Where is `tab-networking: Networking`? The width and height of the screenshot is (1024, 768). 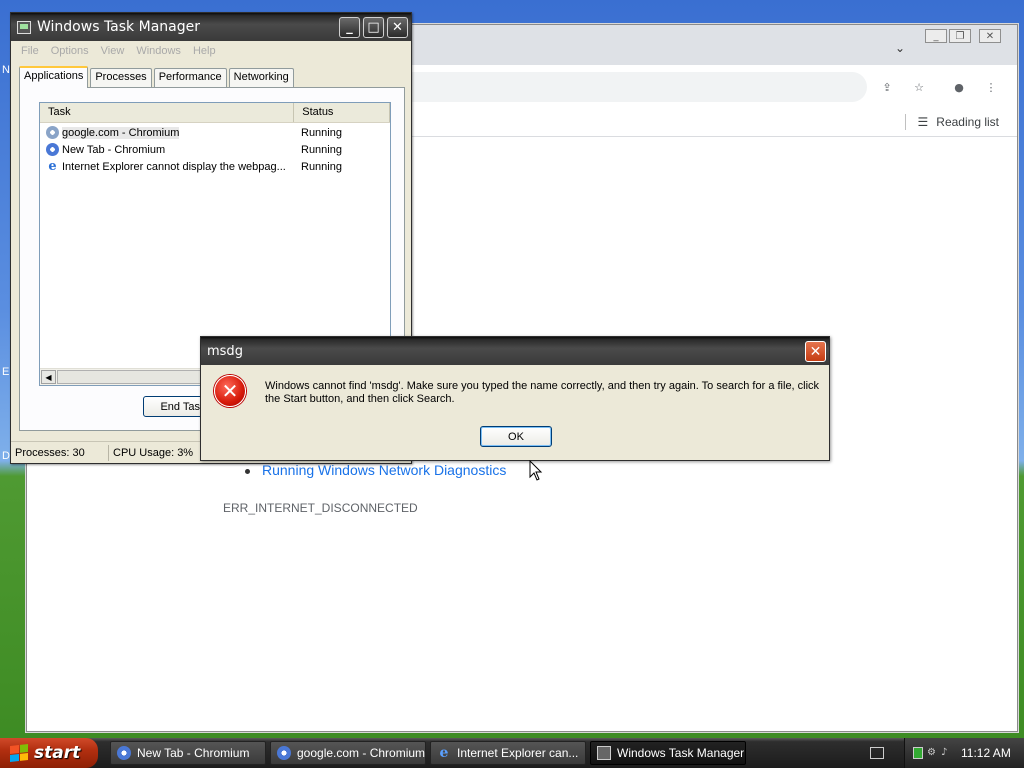
tab-networking: Networking is located at coordinates (261, 77).